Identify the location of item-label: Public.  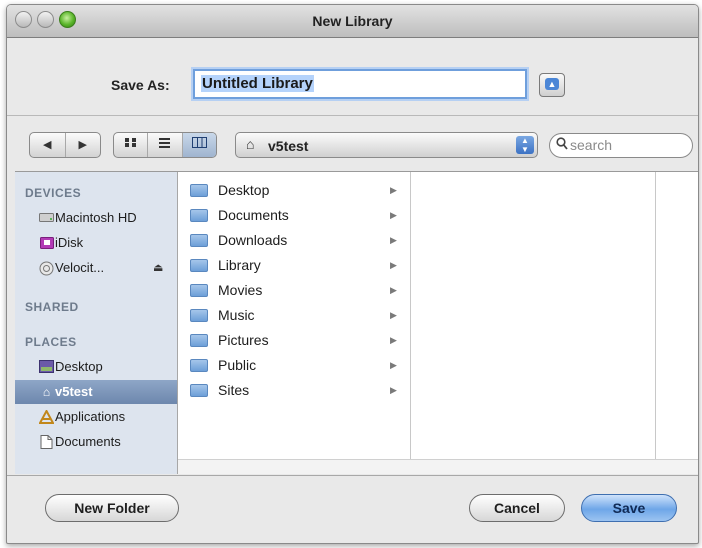
(237, 365).